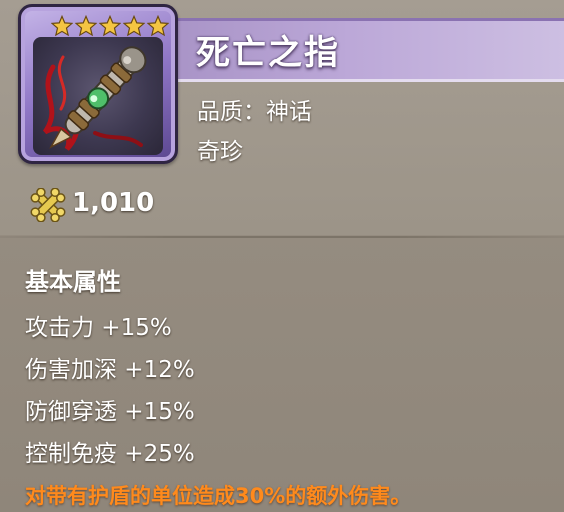 The height and width of the screenshot is (512, 564). I want to click on item-icon-frame, so click(98, 84).